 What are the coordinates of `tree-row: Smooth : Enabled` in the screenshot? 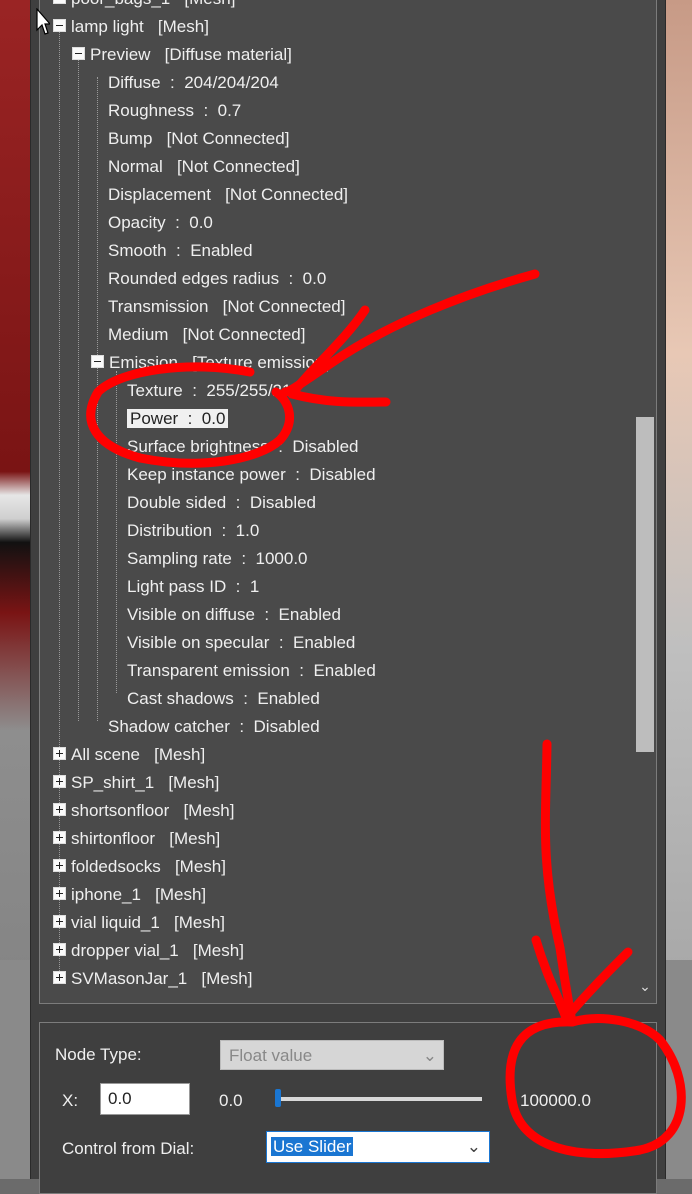 It's located at (180, 251).